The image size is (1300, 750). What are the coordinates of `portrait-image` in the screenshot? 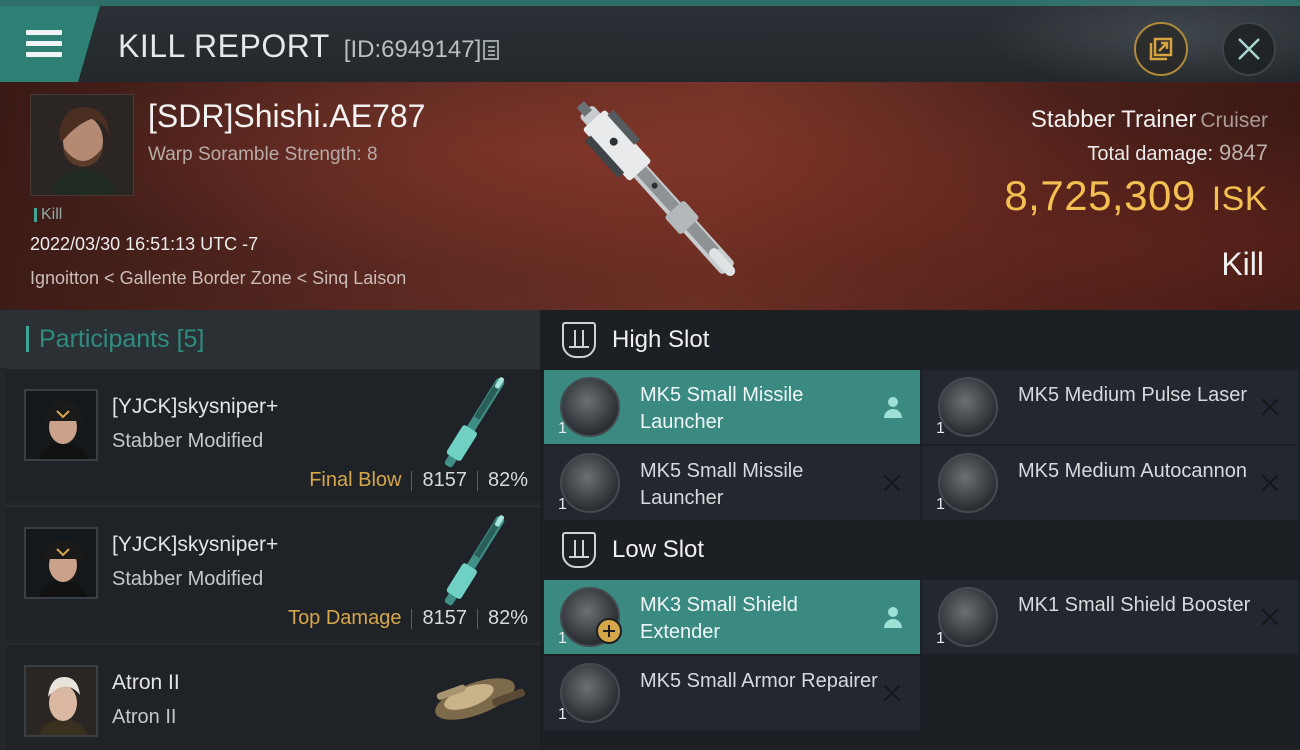 It's located at (82, 145).